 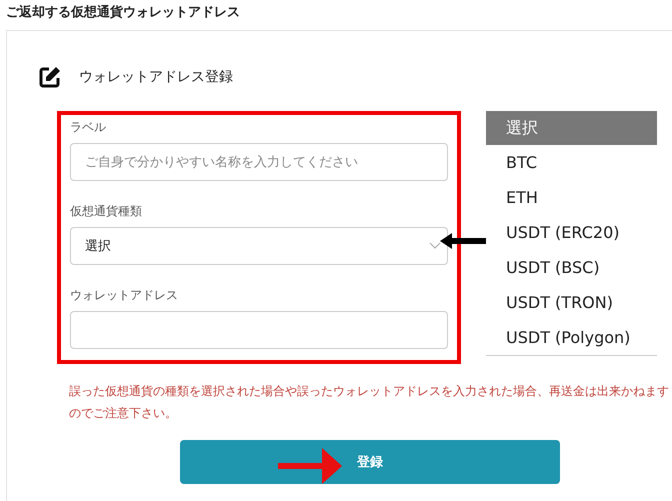 What do you see at coordinates (156, 77) in the screenshot?
I see `form-heading: ウォレットアドレス登録` at bounding box center [156, 77].